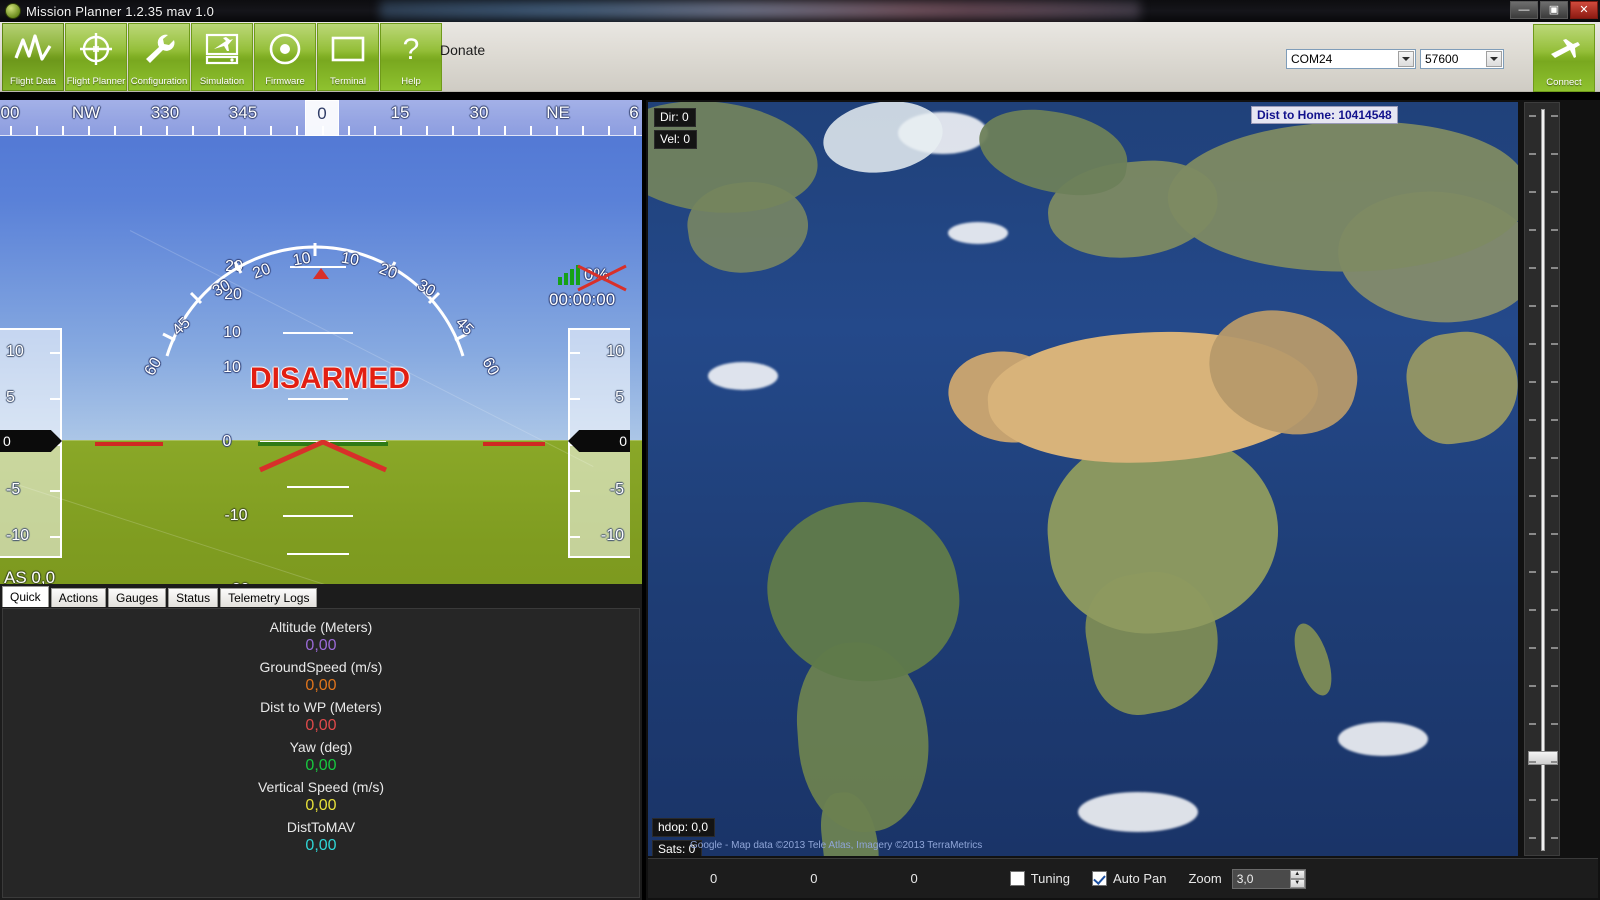 The image size is (1600, 900). Describe the element at coordinates (193, 597) in the screenshot. I see `data-tab-status: Status` at that location.